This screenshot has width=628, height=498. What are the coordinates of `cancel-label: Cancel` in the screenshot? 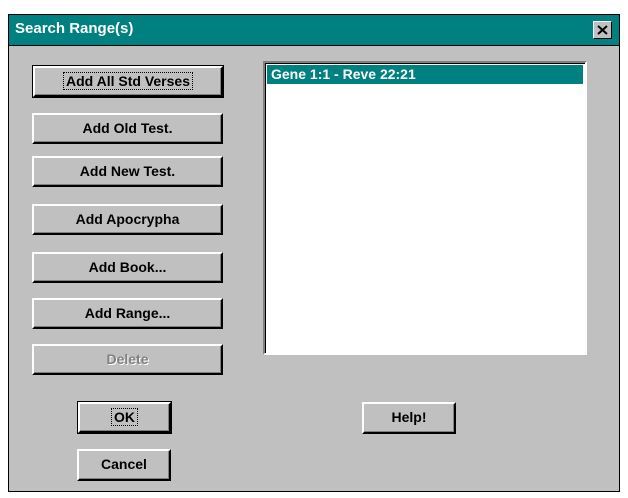 It's located at (124, 464).